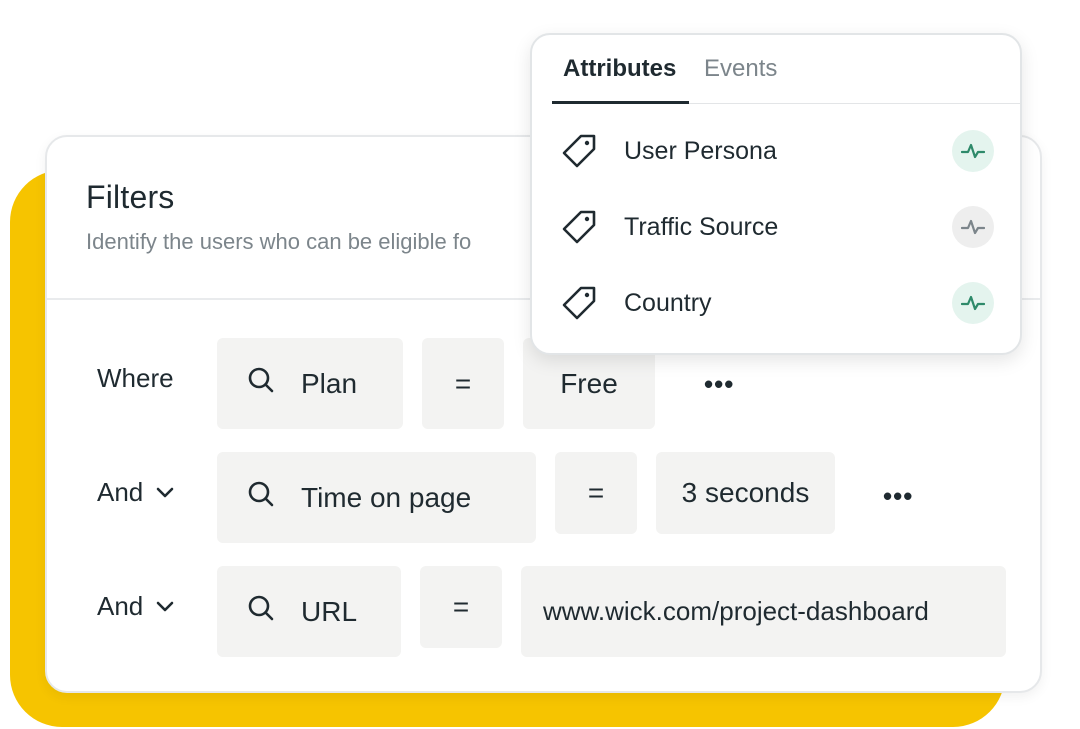 The image size is (1080, 729). What do you see at coordinates (763, 611) in the screenshot?
I see `value-input: www.wick.com/project-dashboard` at bounding box center [763, 611].